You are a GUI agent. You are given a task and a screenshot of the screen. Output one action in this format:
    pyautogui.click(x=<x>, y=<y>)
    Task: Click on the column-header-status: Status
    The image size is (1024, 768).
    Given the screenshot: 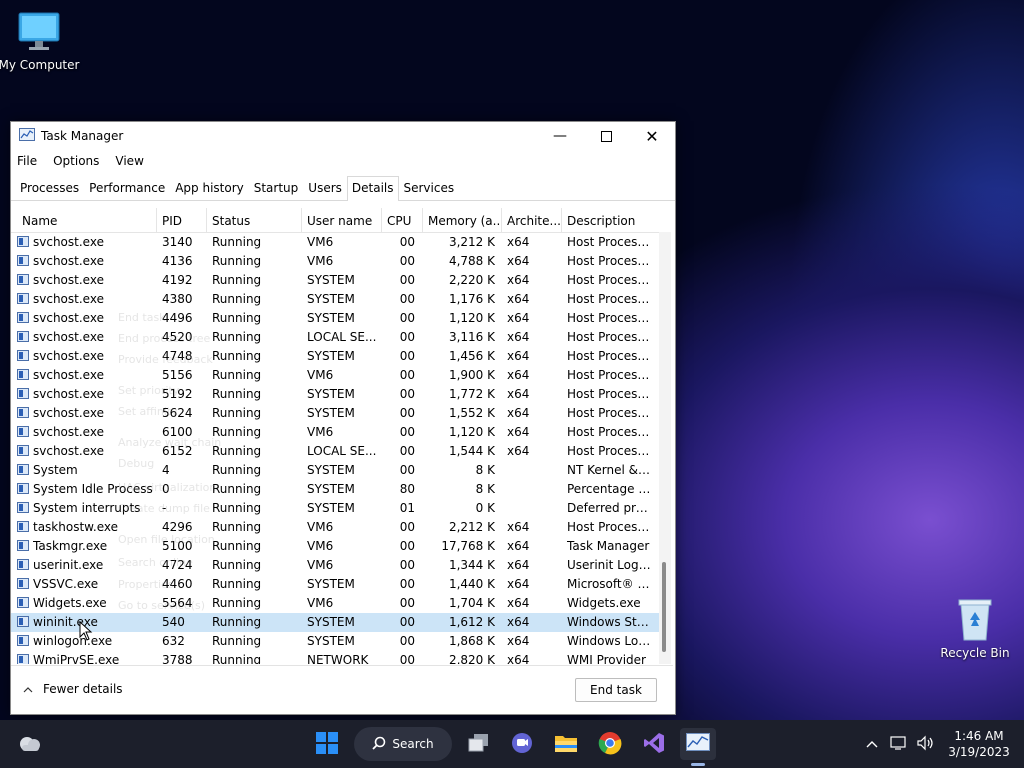 What is the action you would take?
    pyautogui.click(x=254, y=220)
    